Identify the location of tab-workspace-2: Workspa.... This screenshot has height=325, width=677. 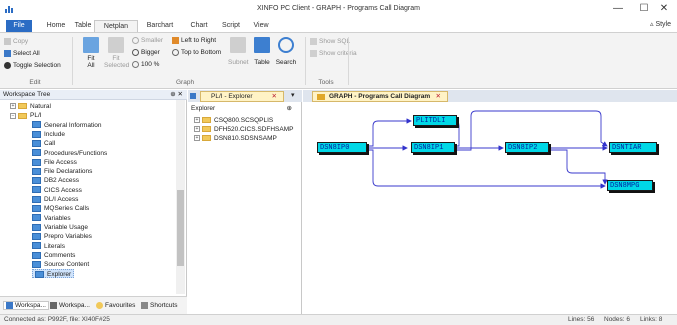
(70, 305).